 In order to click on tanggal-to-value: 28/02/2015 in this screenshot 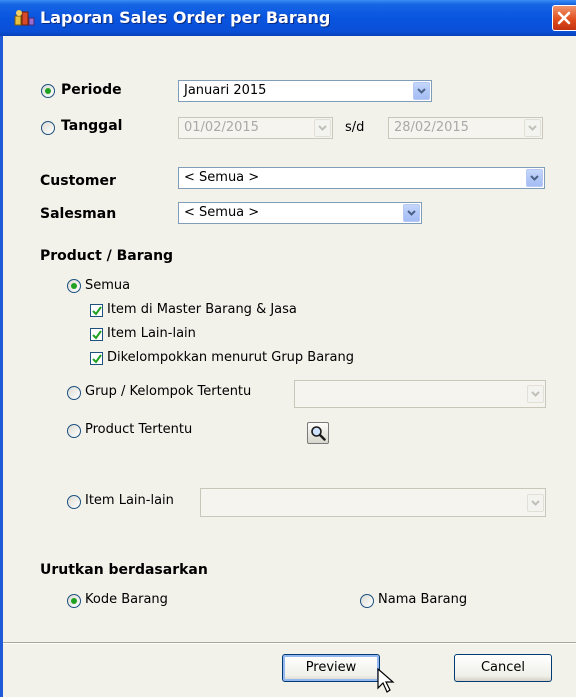, I will do `click(431, 127)`.